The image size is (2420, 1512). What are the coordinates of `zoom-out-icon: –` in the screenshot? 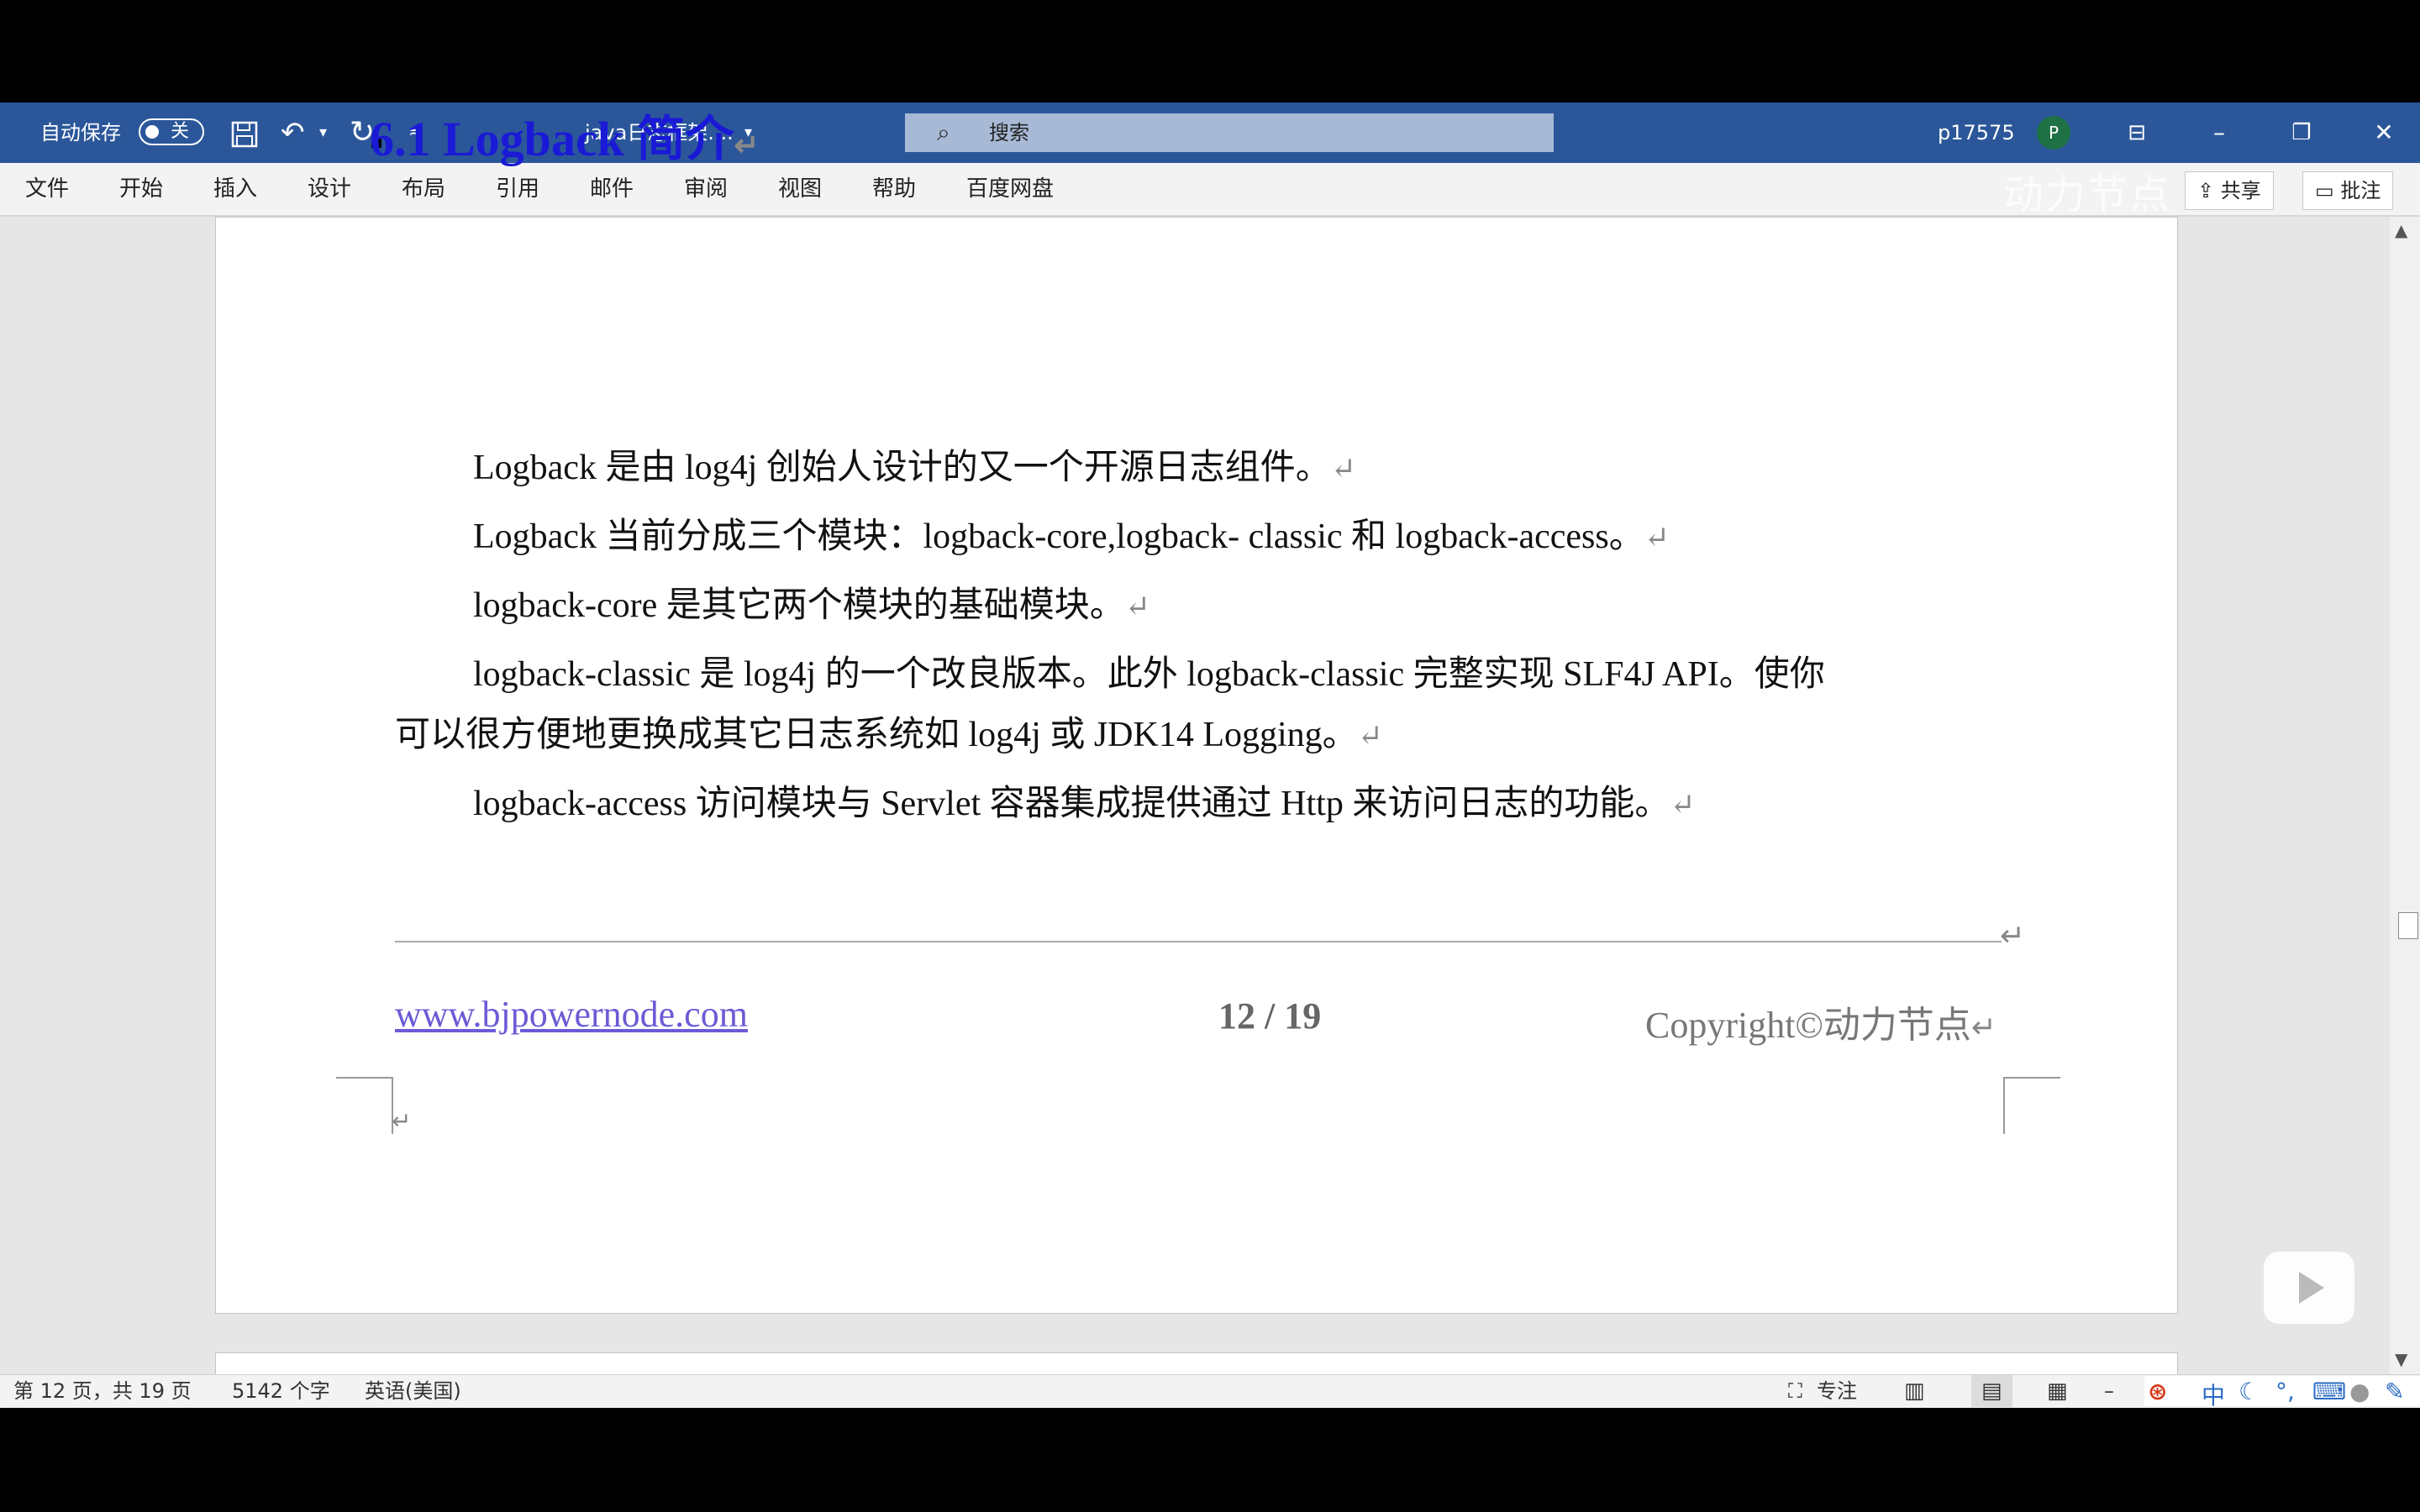 It's located at (2109, 1391).